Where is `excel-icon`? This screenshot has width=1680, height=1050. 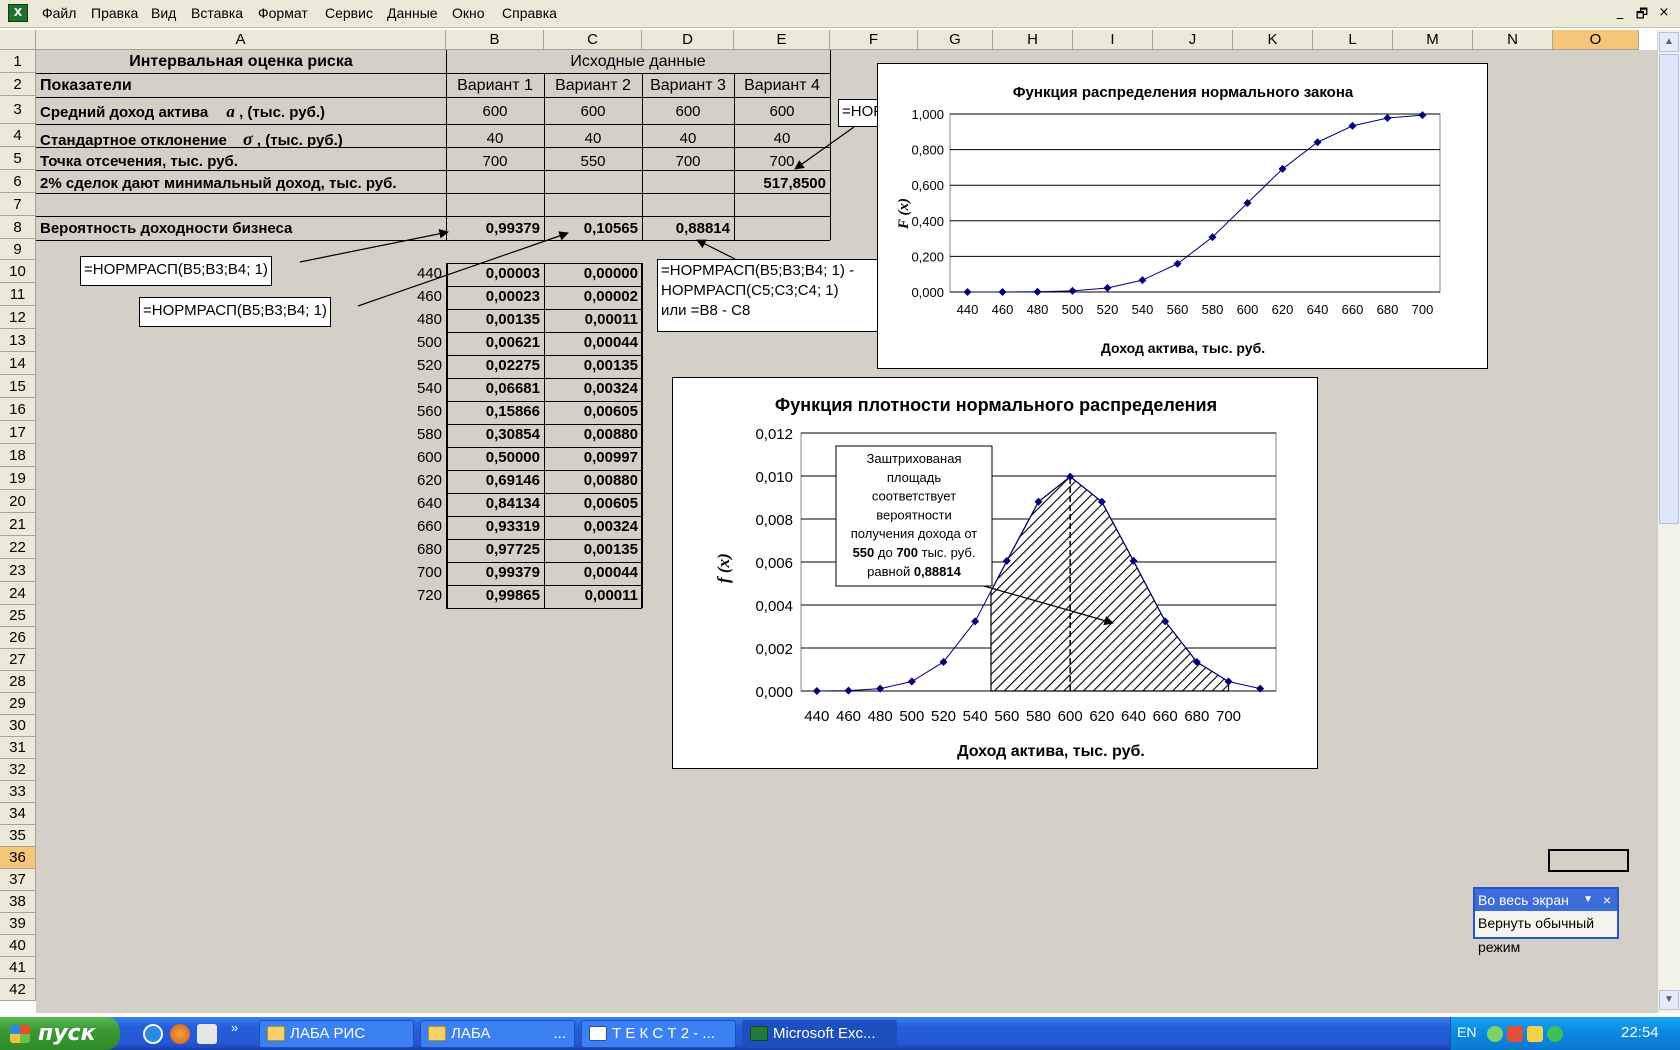
excel-icon is located at coordinates (759, 1033).